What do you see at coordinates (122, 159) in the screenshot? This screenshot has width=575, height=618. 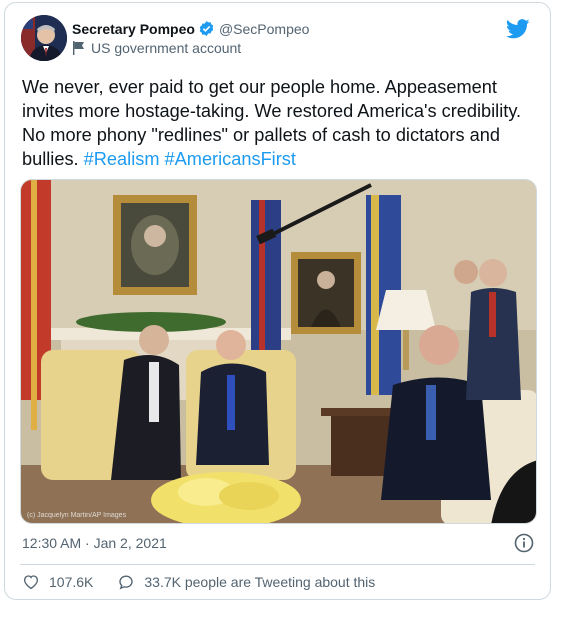 I see `hashtag-link-realism: #Realism` at bounding box center [122, 159].